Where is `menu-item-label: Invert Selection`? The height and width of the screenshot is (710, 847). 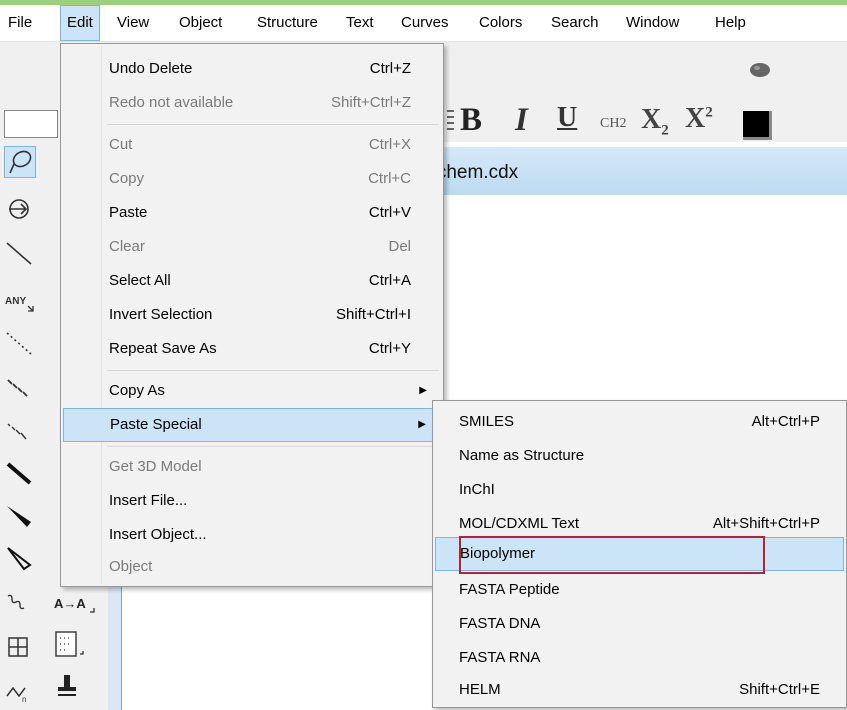 menu-item-label: Invert Selection is located at coordinates (161, 314).